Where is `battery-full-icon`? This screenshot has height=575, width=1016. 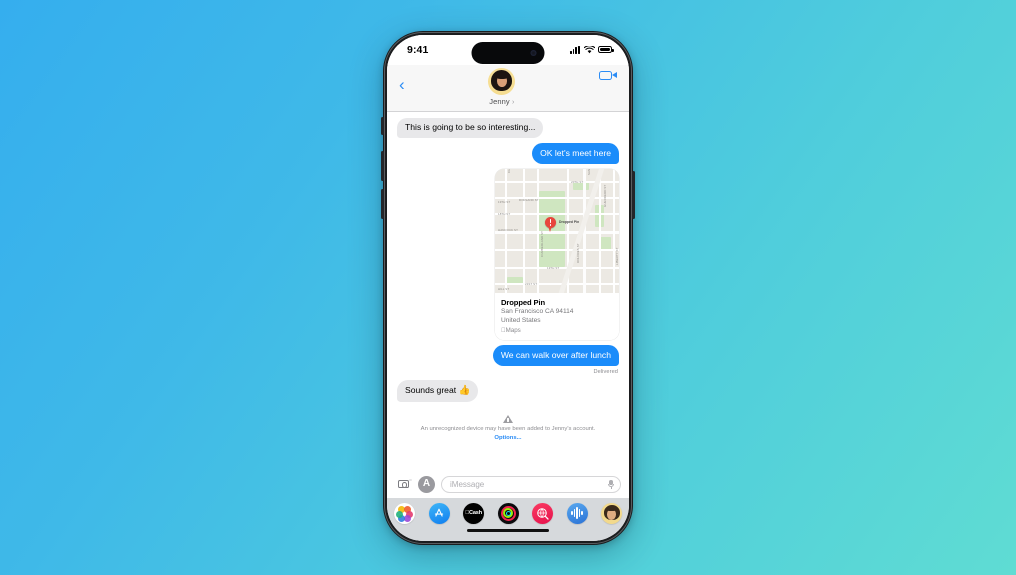
battery-full-icon is located at coordinates (606, 49).